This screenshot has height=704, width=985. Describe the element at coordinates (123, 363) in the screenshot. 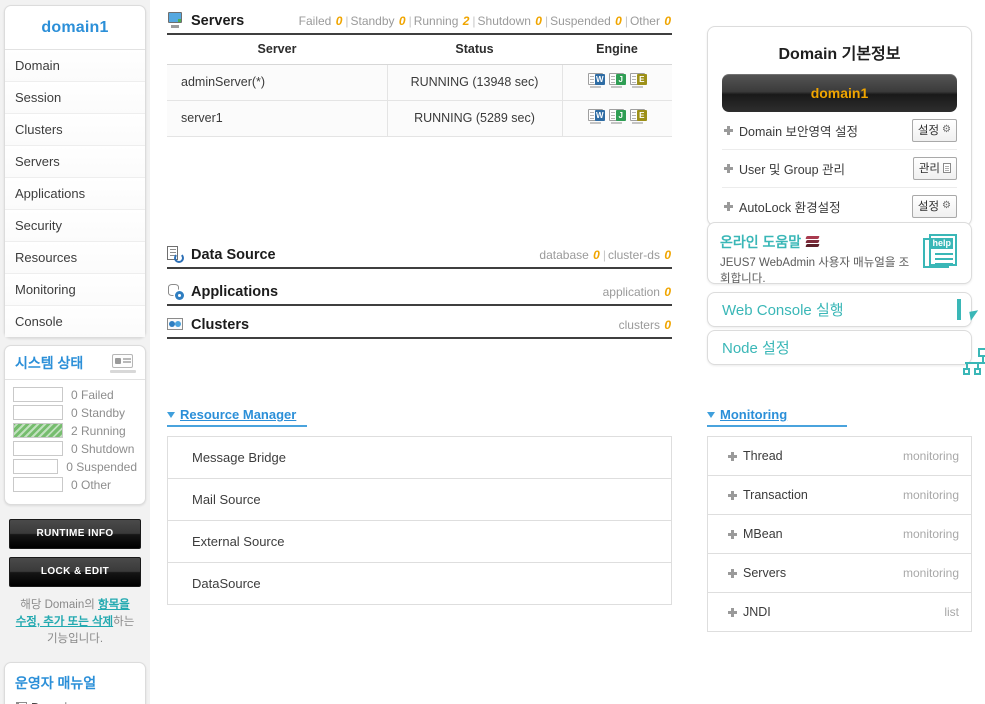

I see `laptop-icon` at that location.